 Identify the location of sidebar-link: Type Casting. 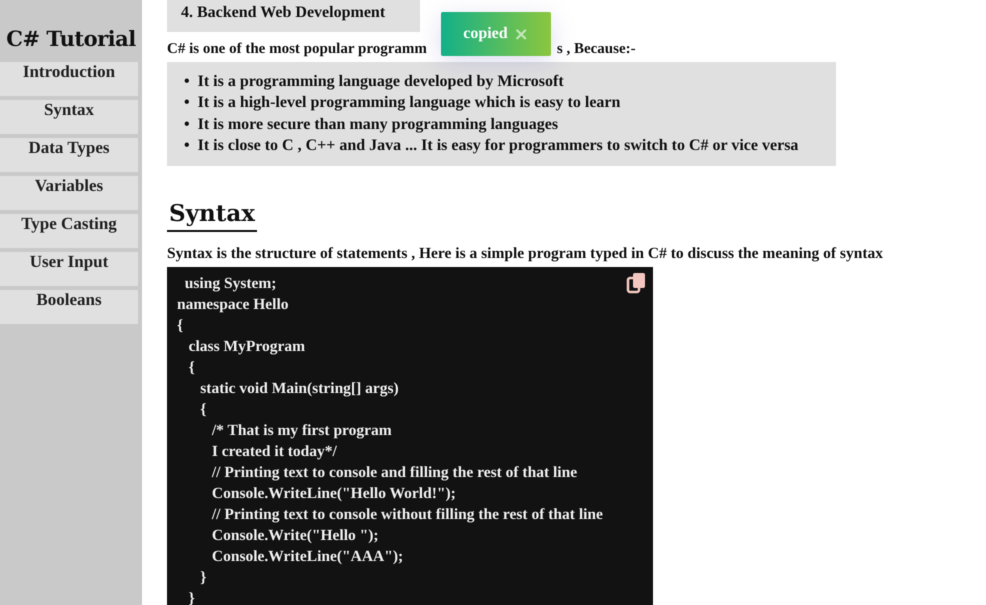
(69, 231).